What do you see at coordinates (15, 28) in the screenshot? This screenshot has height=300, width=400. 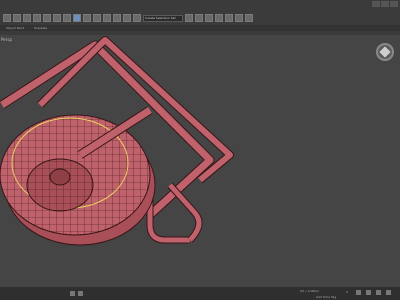 I see `ribbon-tab-object-paint: Object Paint` at bounding box center [15, 28].